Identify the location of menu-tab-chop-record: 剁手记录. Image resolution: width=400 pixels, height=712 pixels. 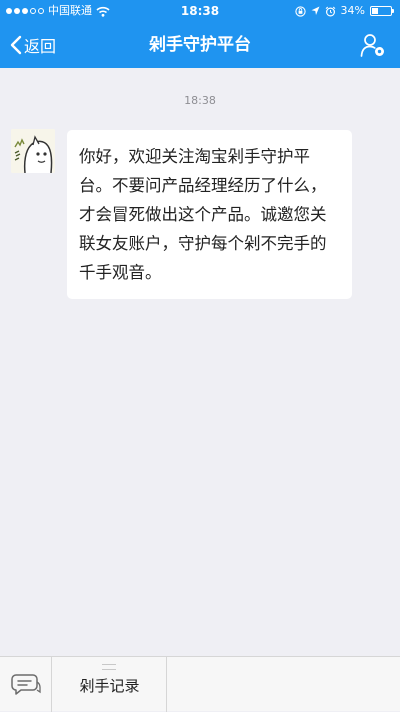
(109, 684).